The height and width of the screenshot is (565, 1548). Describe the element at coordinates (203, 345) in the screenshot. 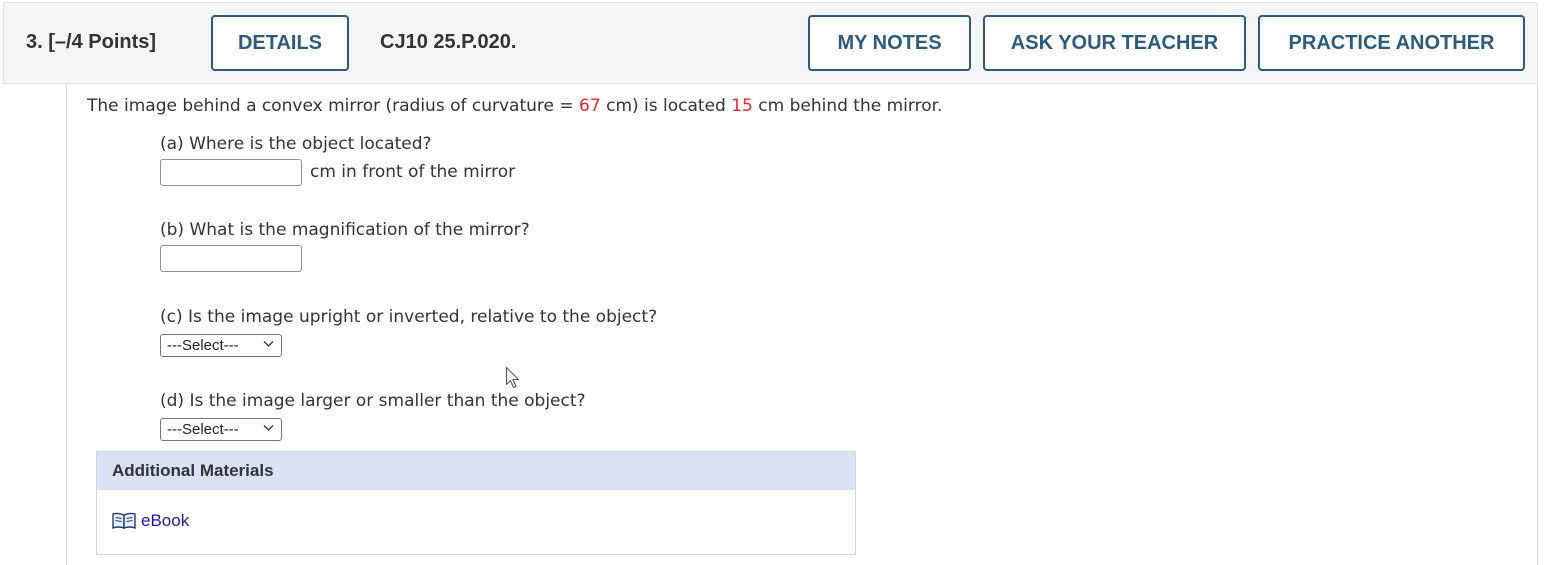

I see `part-c-selected-value: ---Select---` at that location.